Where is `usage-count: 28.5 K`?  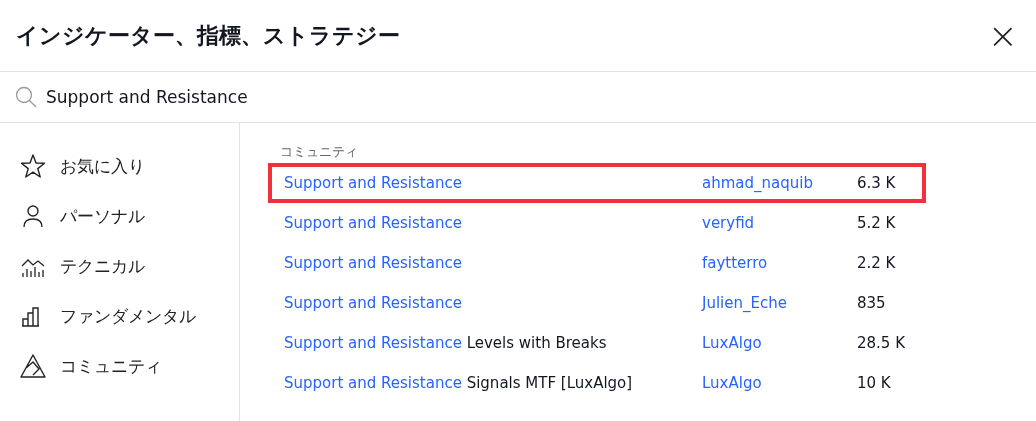 usage-count: 28.5 K is located at coordinates (881, 343).